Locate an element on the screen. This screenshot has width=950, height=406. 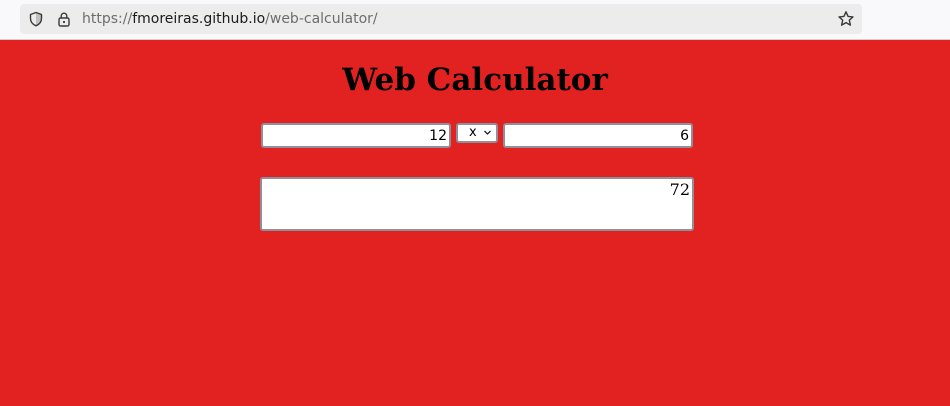
page-title: Web Calculator is located at coordinates (475, 80).